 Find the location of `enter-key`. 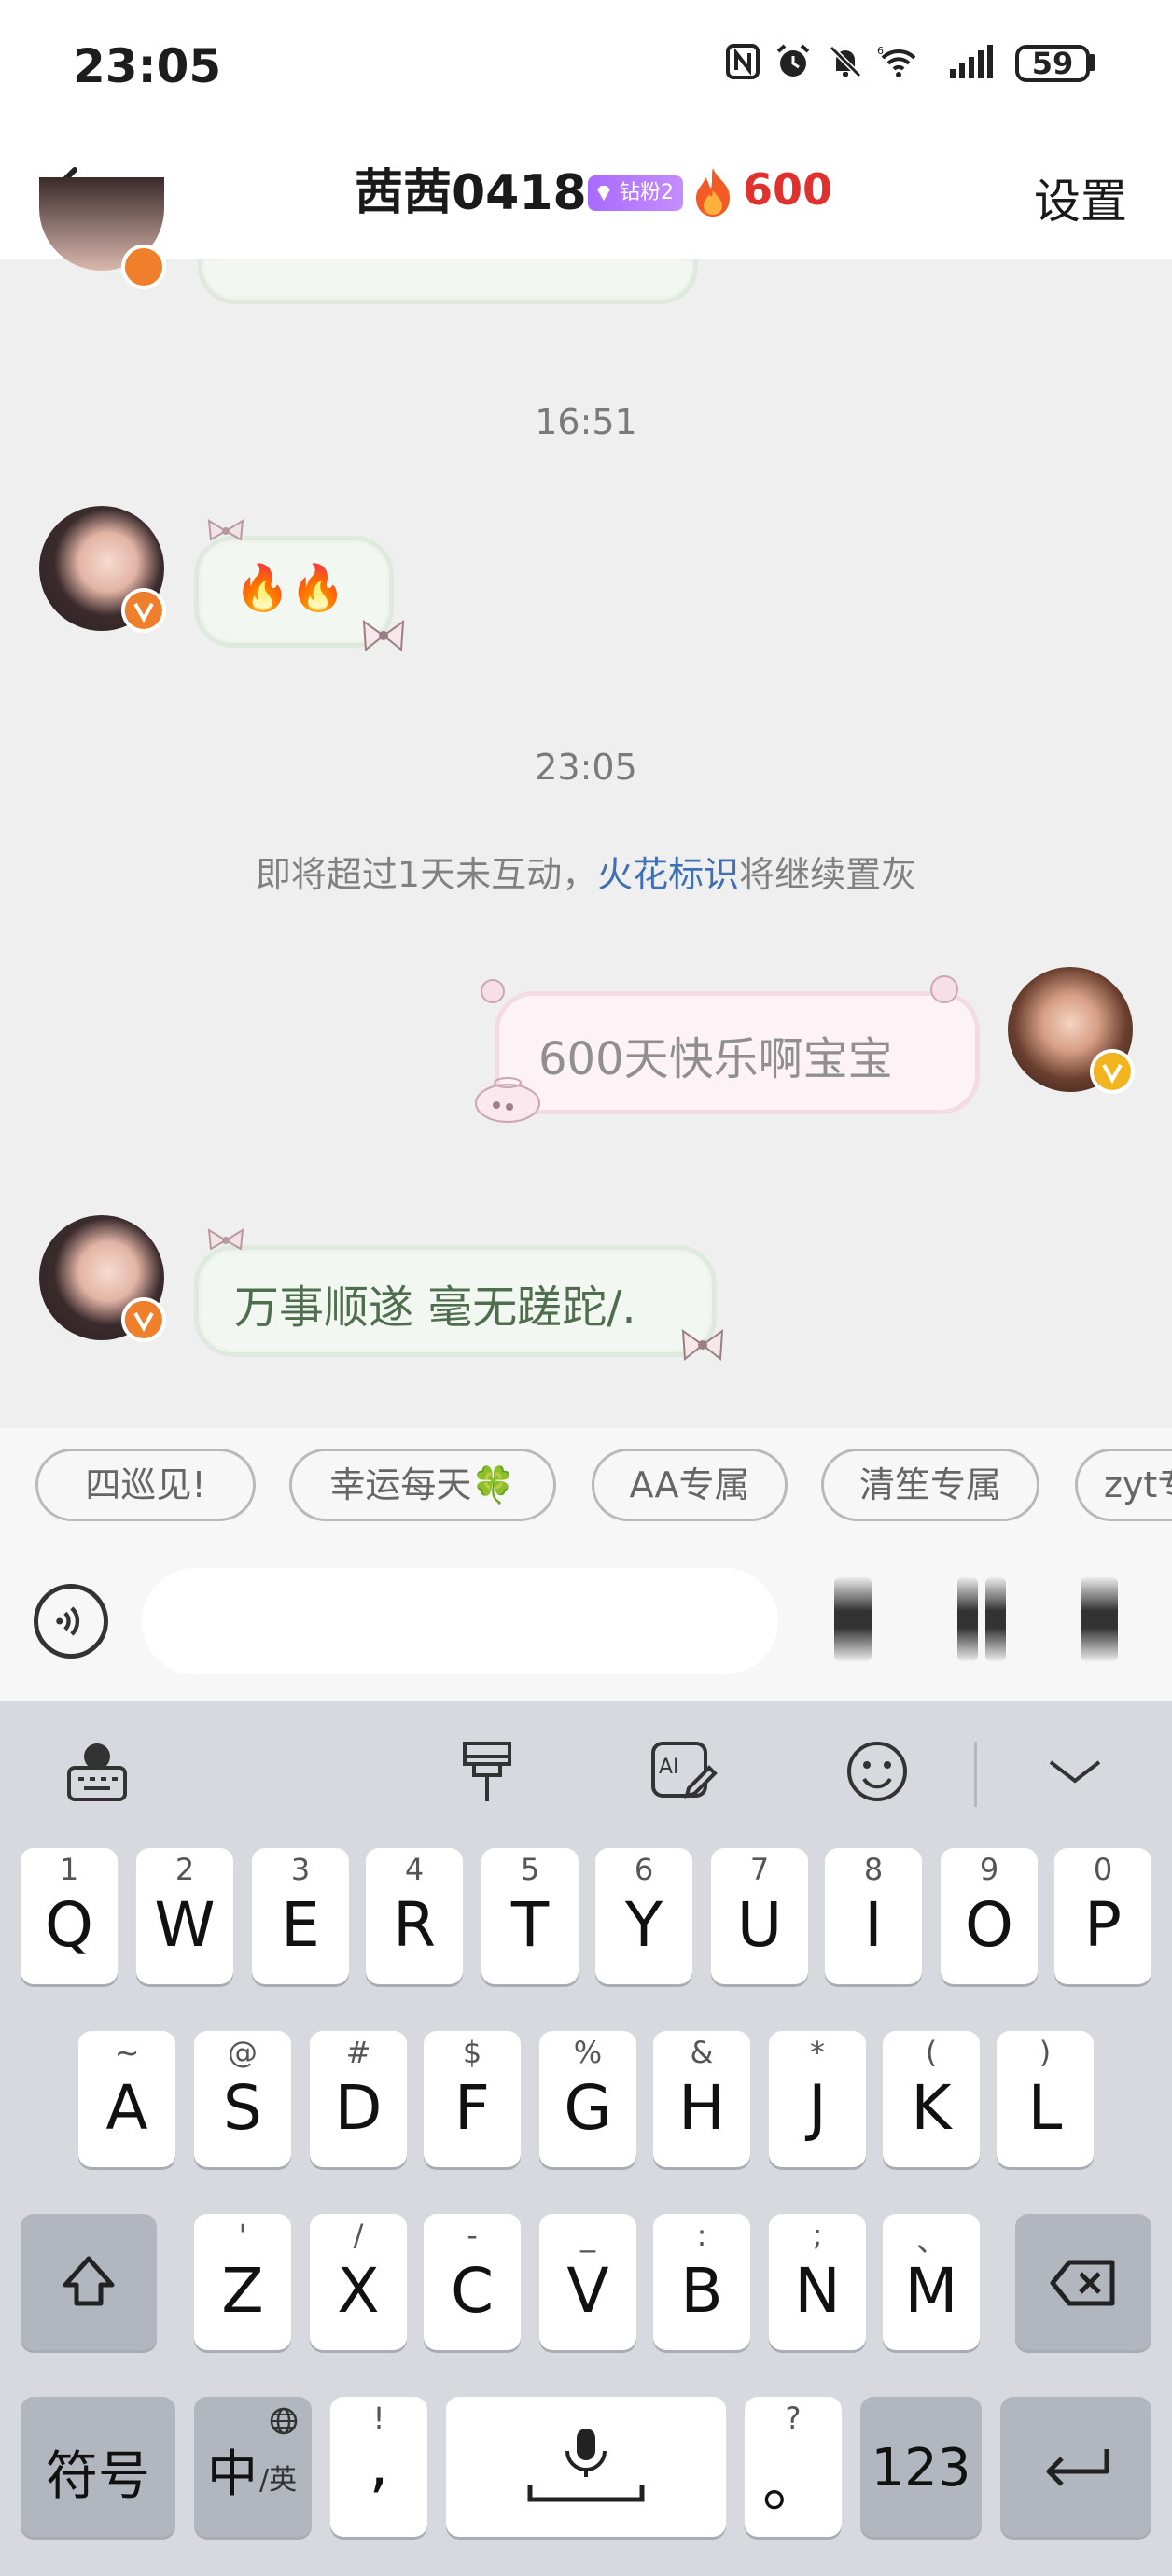

enter-key is located at coordinates (1075, 2467).